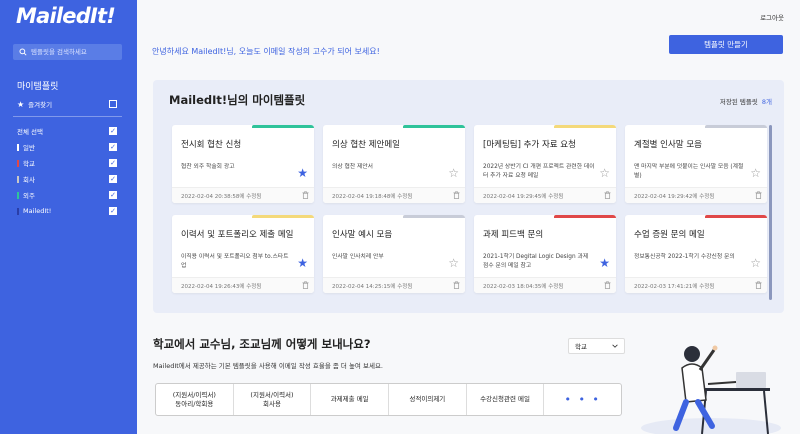 The image size is (800, 434). What do you see at coordinates (766, 102) in the screenshot?
I see `saved-count-value: 8개` at bounding box center [766, 102].